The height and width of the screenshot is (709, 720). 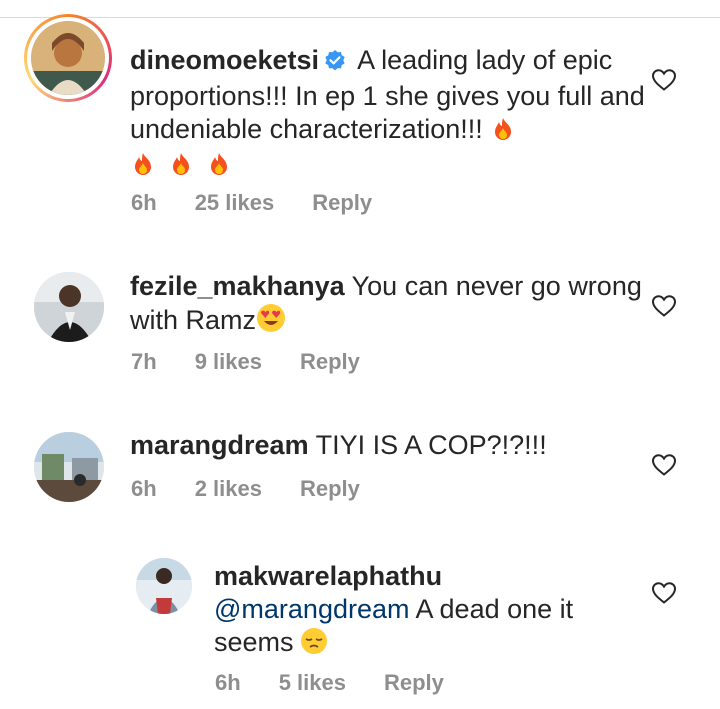 I want to click on comment-username: fezile_makhanya, so click(x=237, y=286).